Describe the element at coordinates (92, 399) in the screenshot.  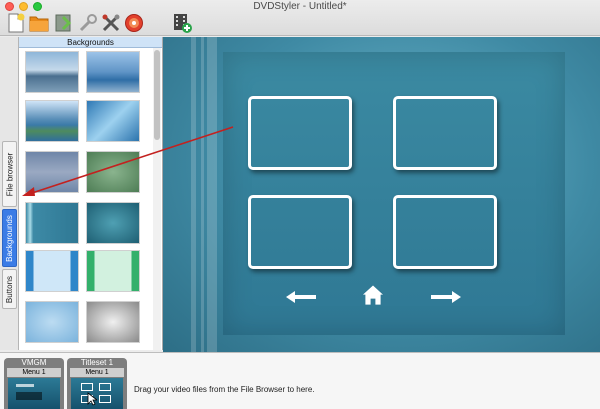
I see `mouse-cursor-icon` at that location.